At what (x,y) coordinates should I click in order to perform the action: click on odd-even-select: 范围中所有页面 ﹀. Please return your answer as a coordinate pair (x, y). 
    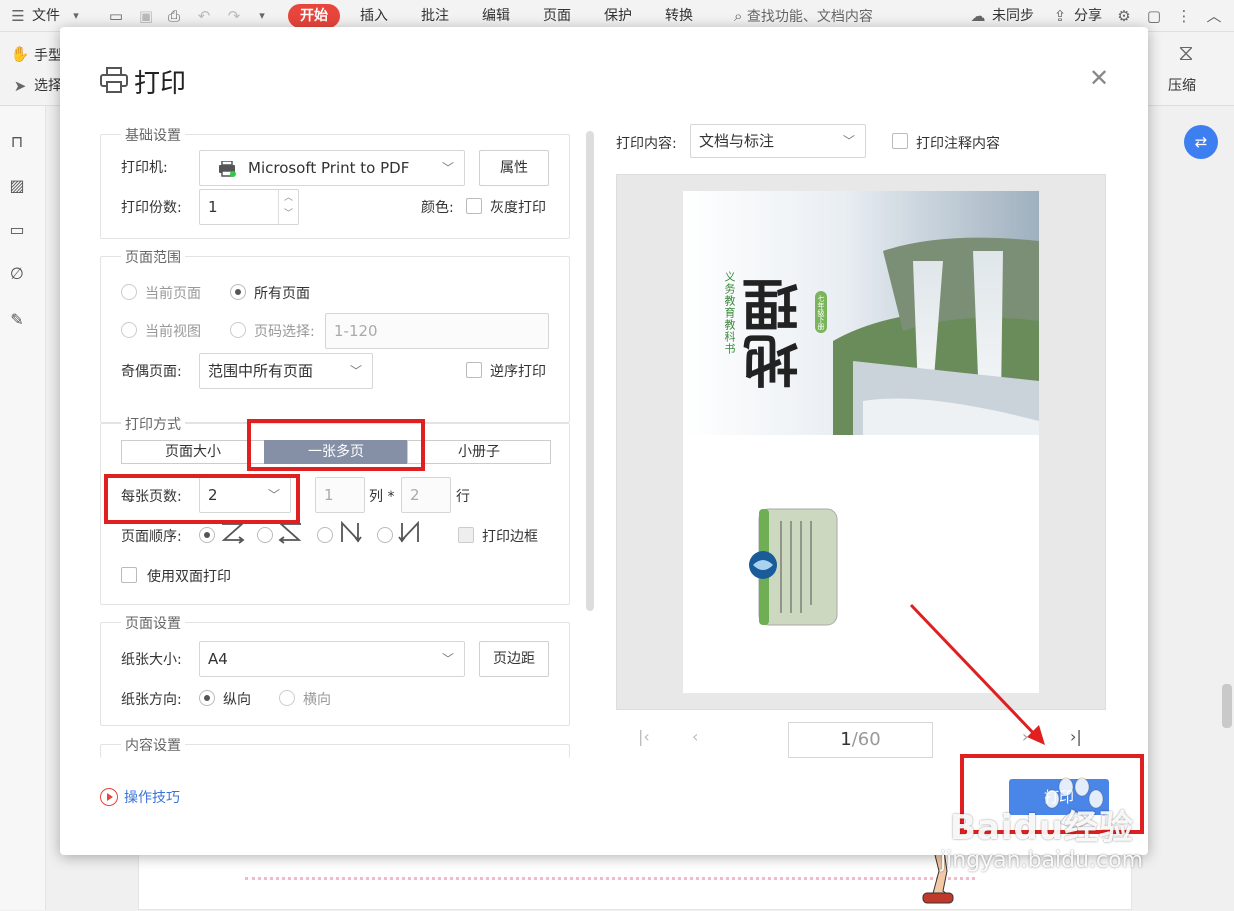
    Looking at the image, I should click on (286, 371).